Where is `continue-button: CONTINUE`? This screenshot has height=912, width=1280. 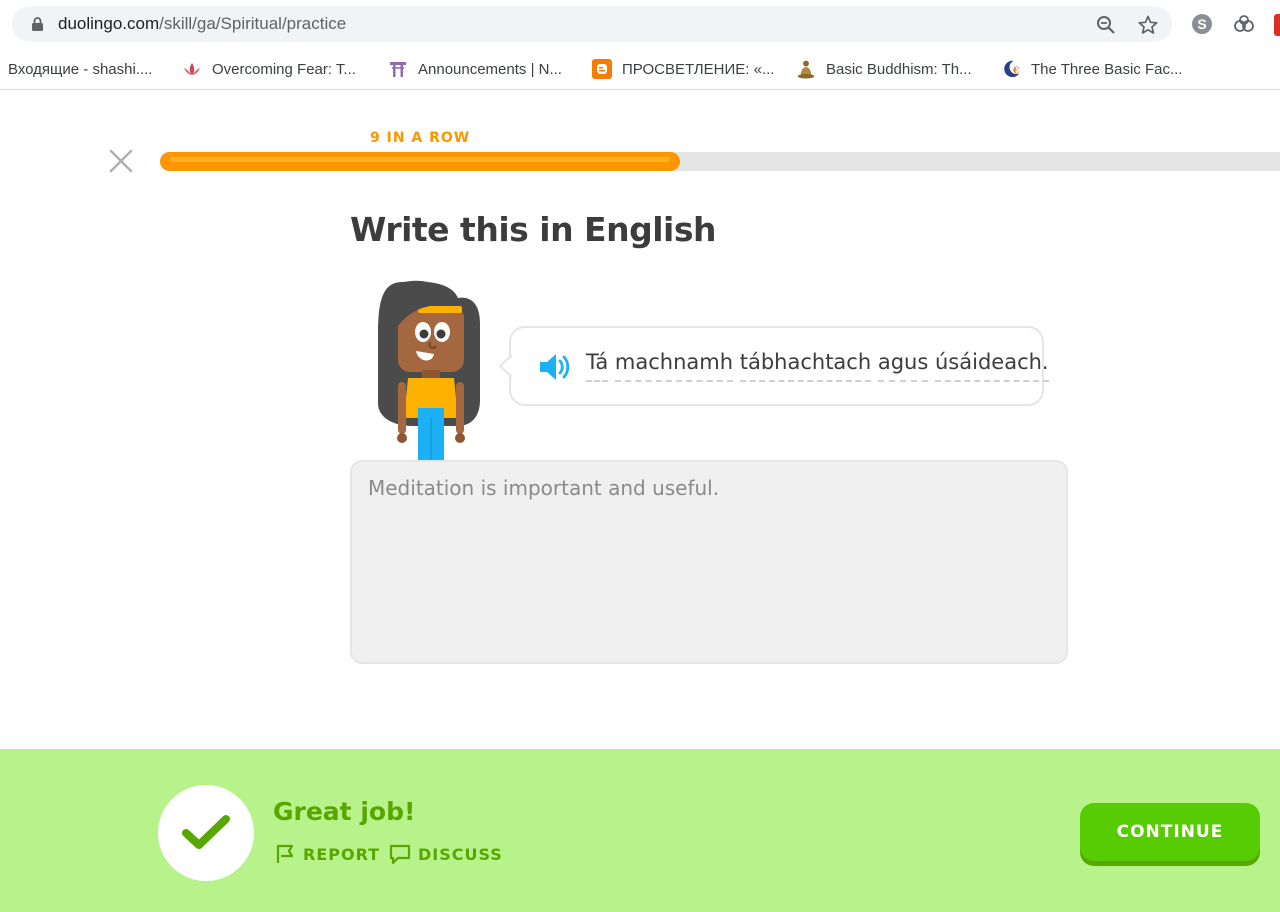
continue-button: CONTINUE is located at coordinates (1170, 832).